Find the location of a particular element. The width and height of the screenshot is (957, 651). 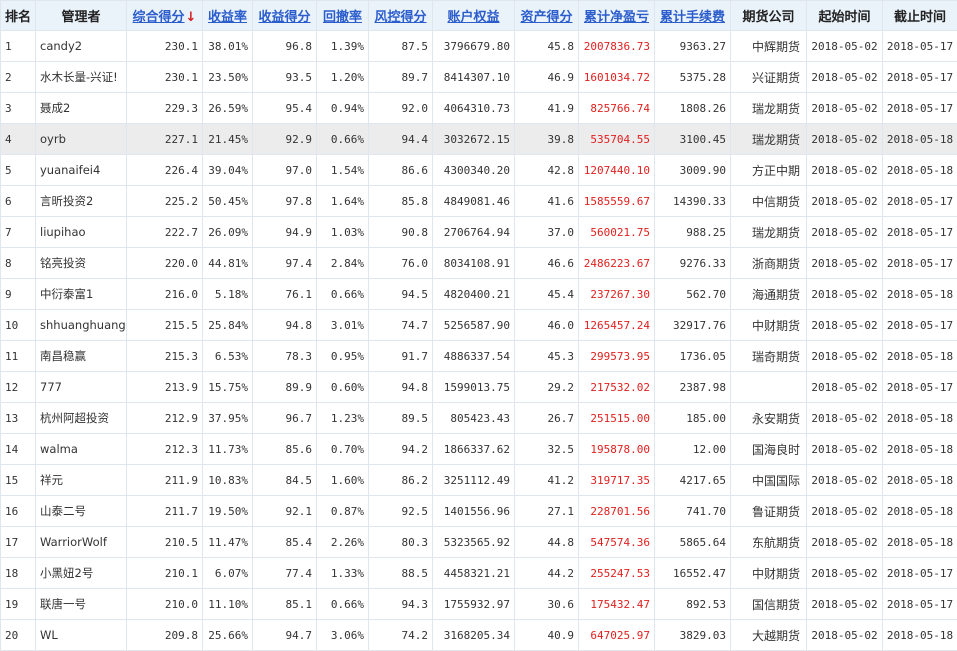

header-drawdown: 回撤率 is located at coordinates (343, 16).